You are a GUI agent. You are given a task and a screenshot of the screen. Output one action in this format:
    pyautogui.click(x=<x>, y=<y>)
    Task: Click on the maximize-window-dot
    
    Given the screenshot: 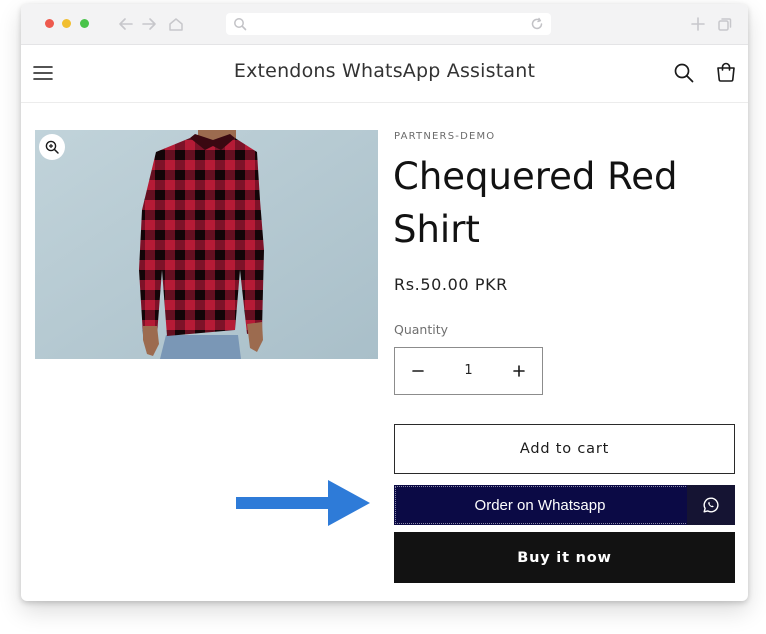 What is the action you would take?
    pyautogui.click(x=84, y=23)
    